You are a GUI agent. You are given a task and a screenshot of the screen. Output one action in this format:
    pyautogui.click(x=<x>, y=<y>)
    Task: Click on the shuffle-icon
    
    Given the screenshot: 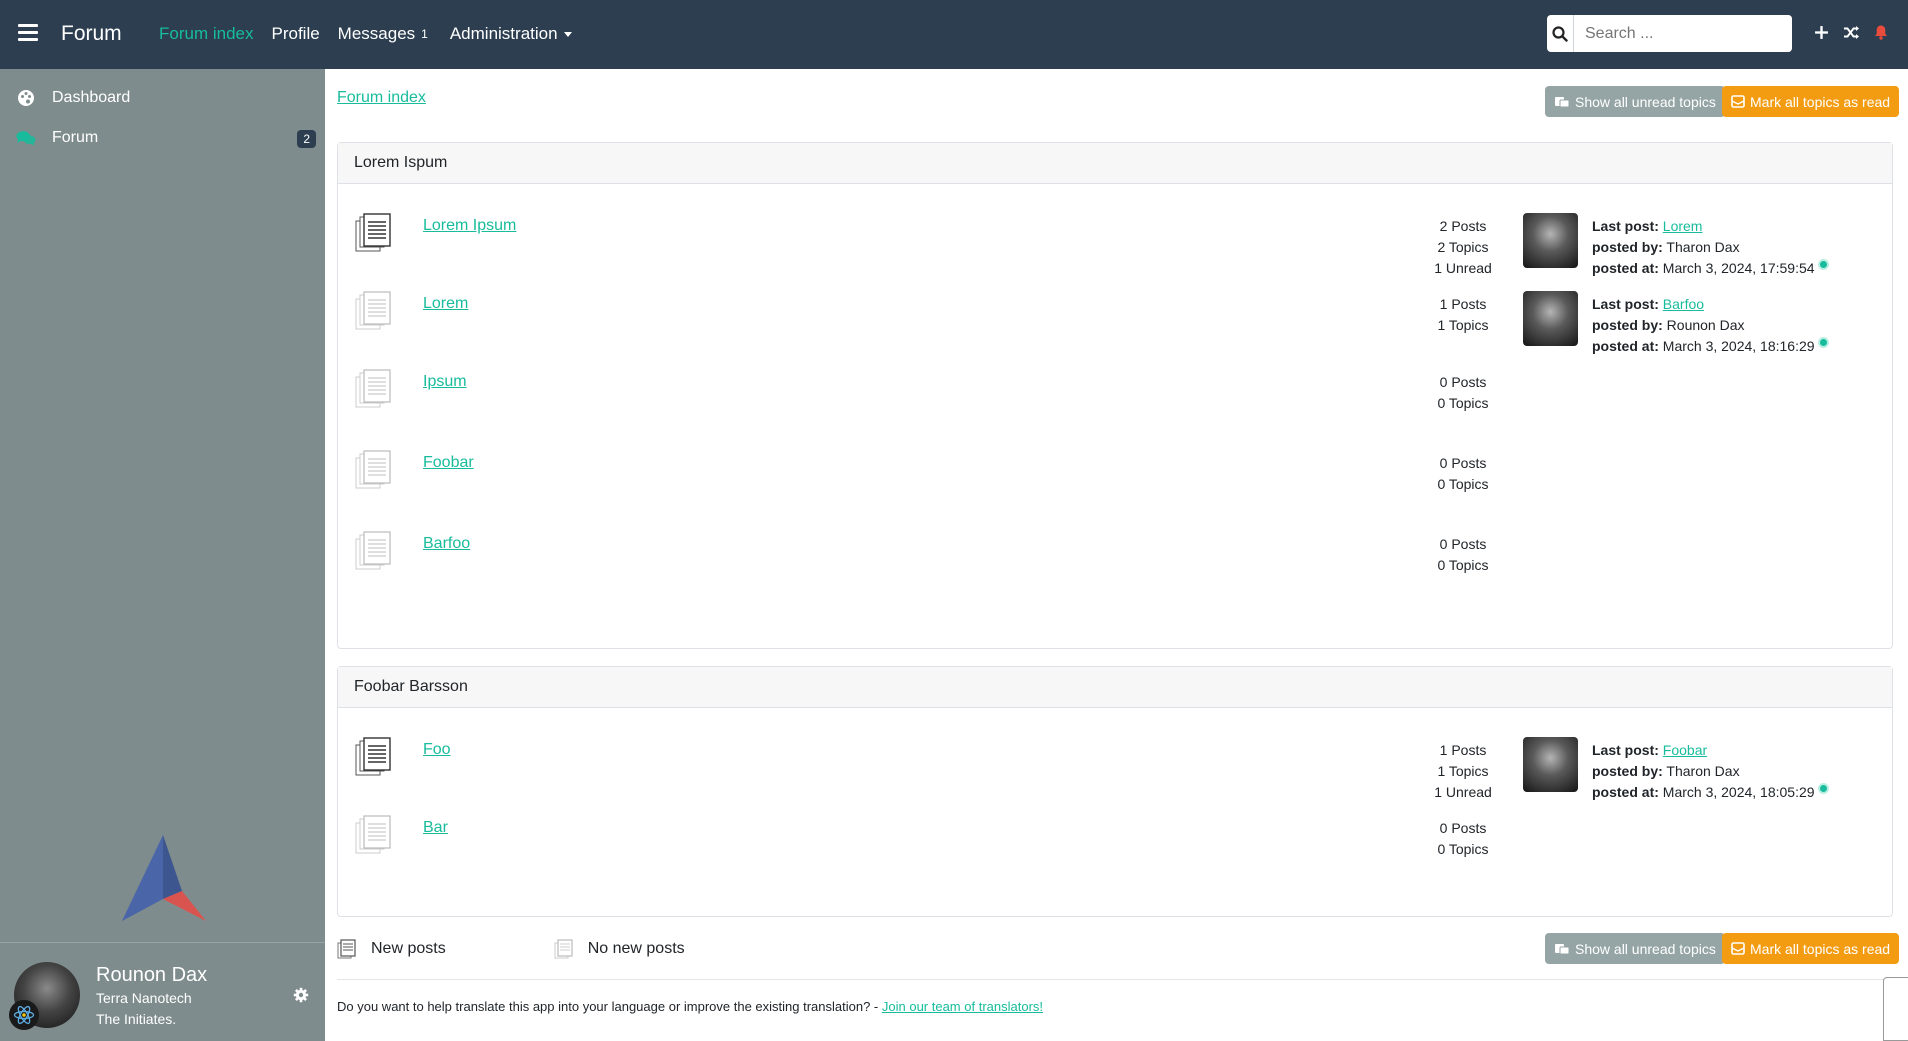 What is the action you would take?
    pyautogui.click(x=1851, y=32)
    